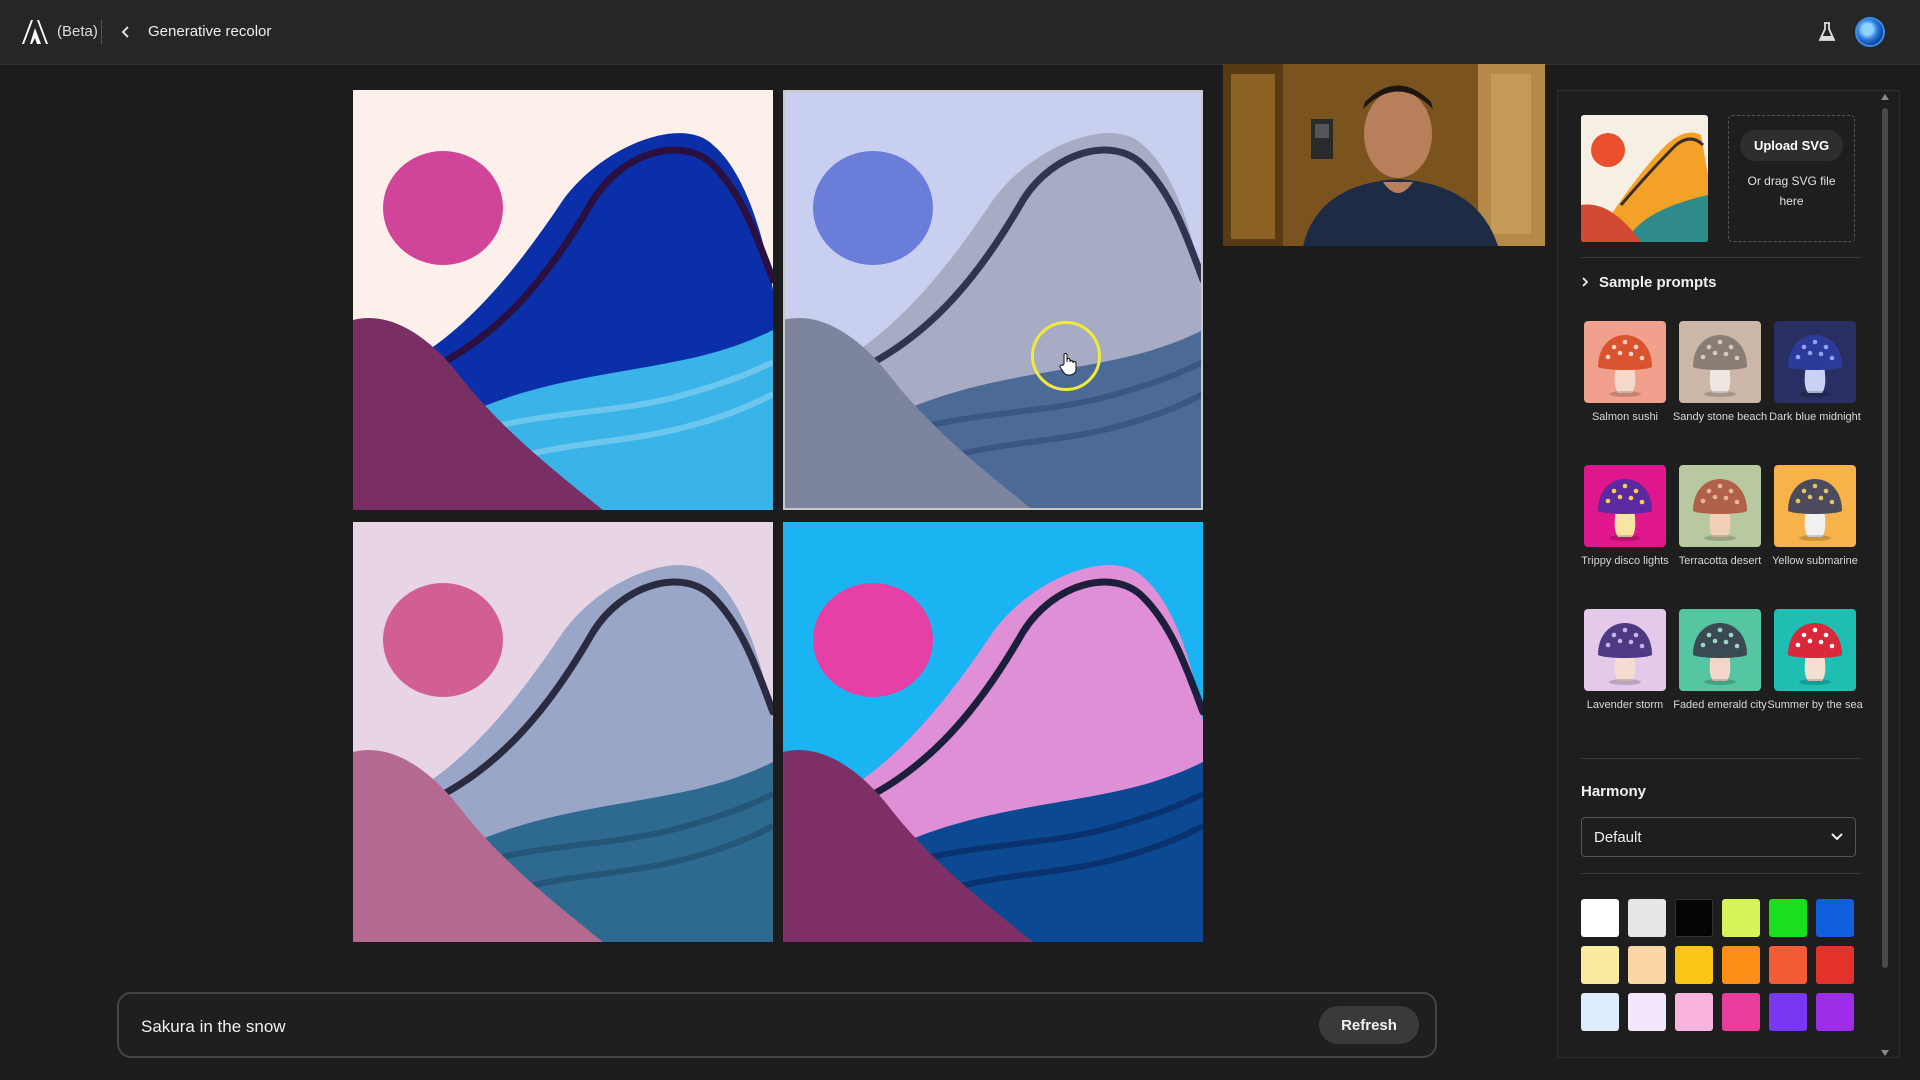 This screenshot has height=1080, width=1920. What do you see at coordinates (1585, 282) in the screenshot?
I see `chevron-right-icon` at bounding box center [1585, 282].